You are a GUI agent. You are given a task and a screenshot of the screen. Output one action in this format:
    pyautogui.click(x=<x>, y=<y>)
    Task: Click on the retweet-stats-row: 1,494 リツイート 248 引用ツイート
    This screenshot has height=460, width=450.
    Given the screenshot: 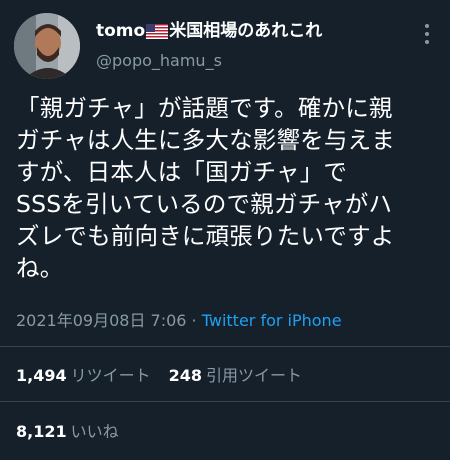 What is the action you would take?
    pyautogui.click(x=159, y=376)
    